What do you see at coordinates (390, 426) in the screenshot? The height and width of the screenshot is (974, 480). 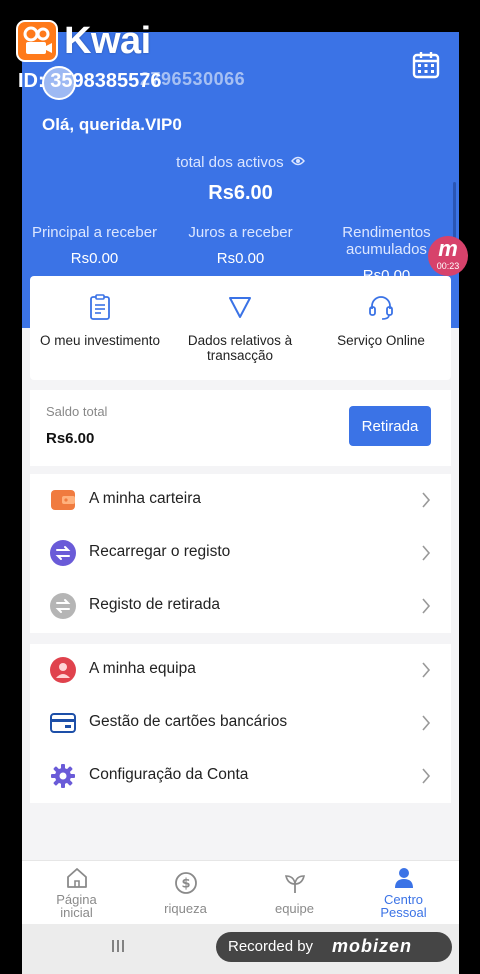 I see `withdraw-button: Retirada` at bounding box center [390, 426].